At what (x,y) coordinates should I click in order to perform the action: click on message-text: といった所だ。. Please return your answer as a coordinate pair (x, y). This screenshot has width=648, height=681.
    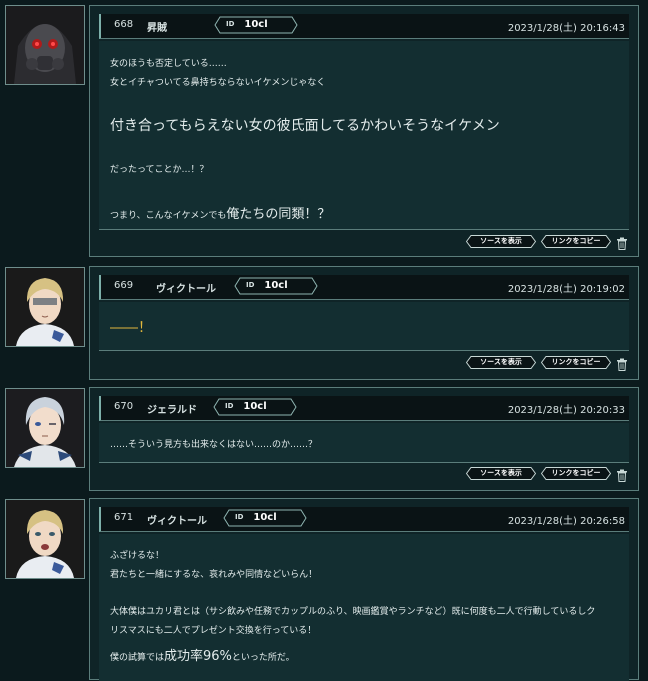
    Looking at the image, I should click on (263, 658).